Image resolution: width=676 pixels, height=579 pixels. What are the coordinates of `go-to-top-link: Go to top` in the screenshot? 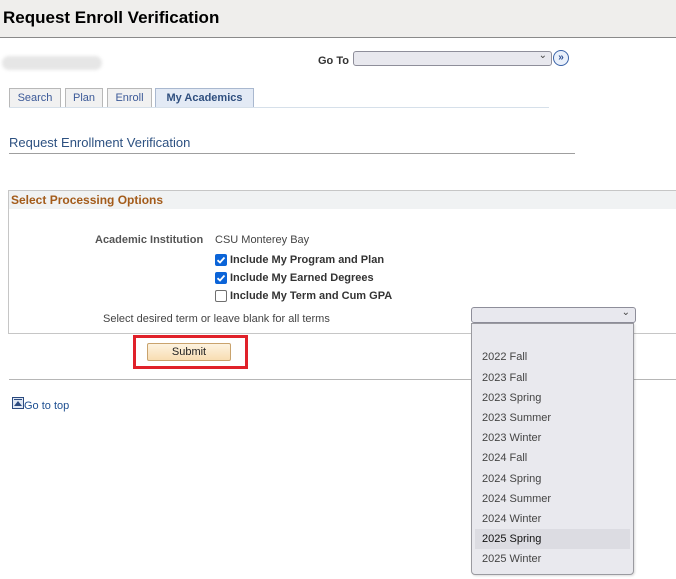 It's located at (40, 404).